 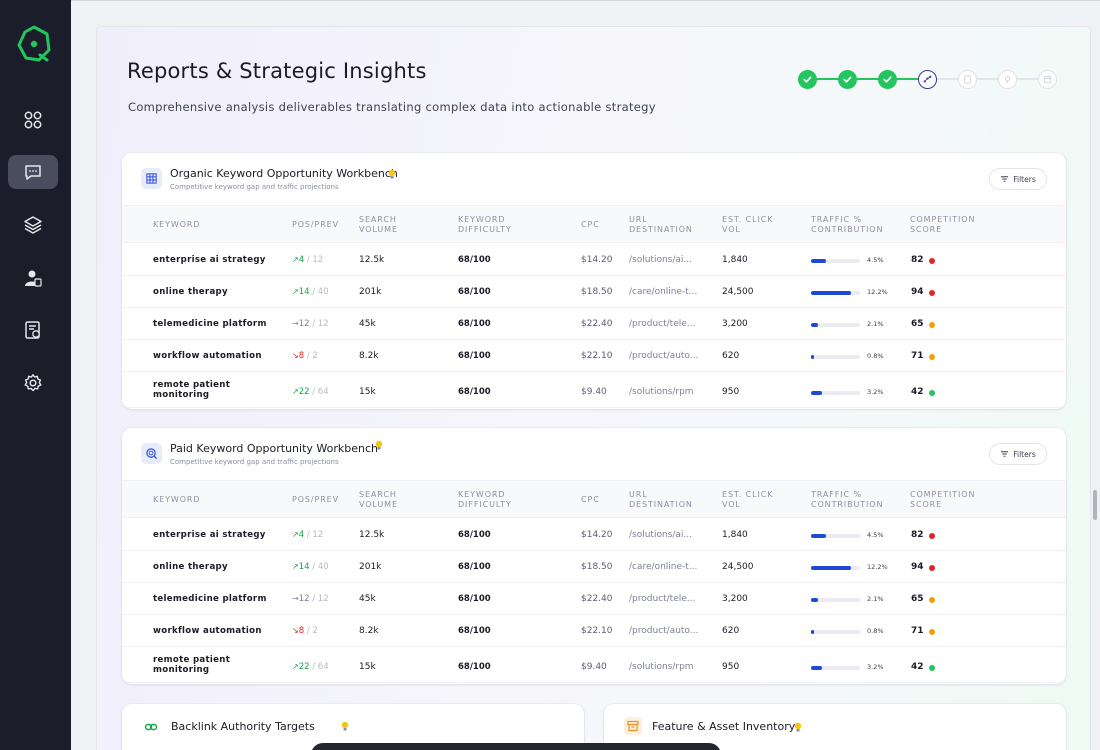 I want to click on cpc-value: $9.40, so click(x=594, y=667).